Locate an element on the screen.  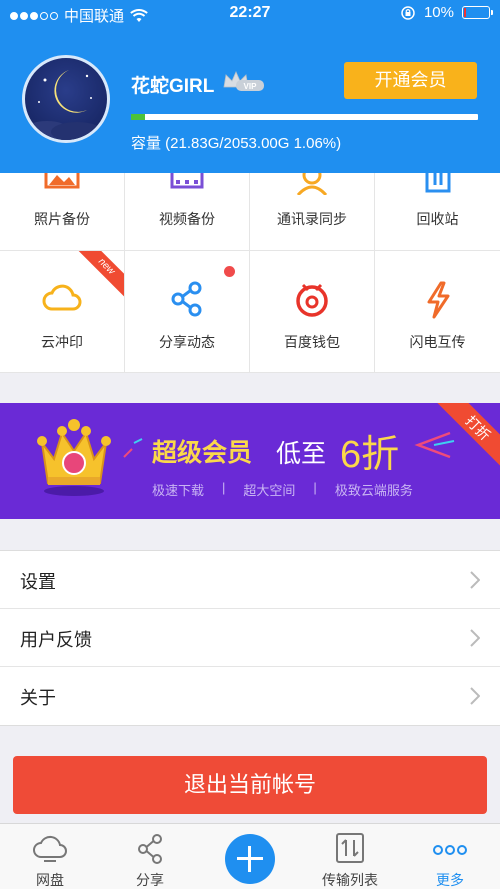
menu-item-label: 关于 is located at coordinates (38, 698).